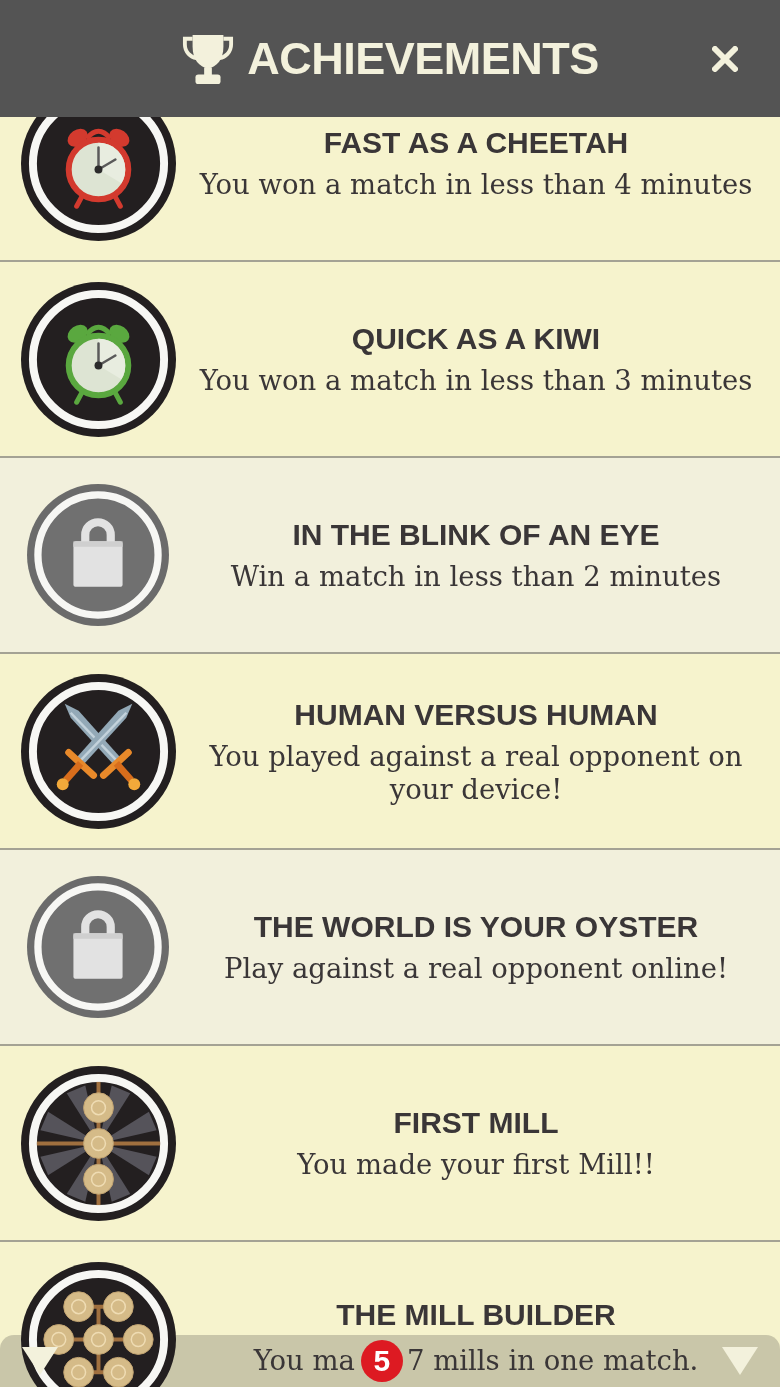 The height and width of the screenshot is (1387, 780). What do you see at coordinates (98, 751) in the screenshot?
I see `crossed-swords-icon` at bounding box center [98, 751].